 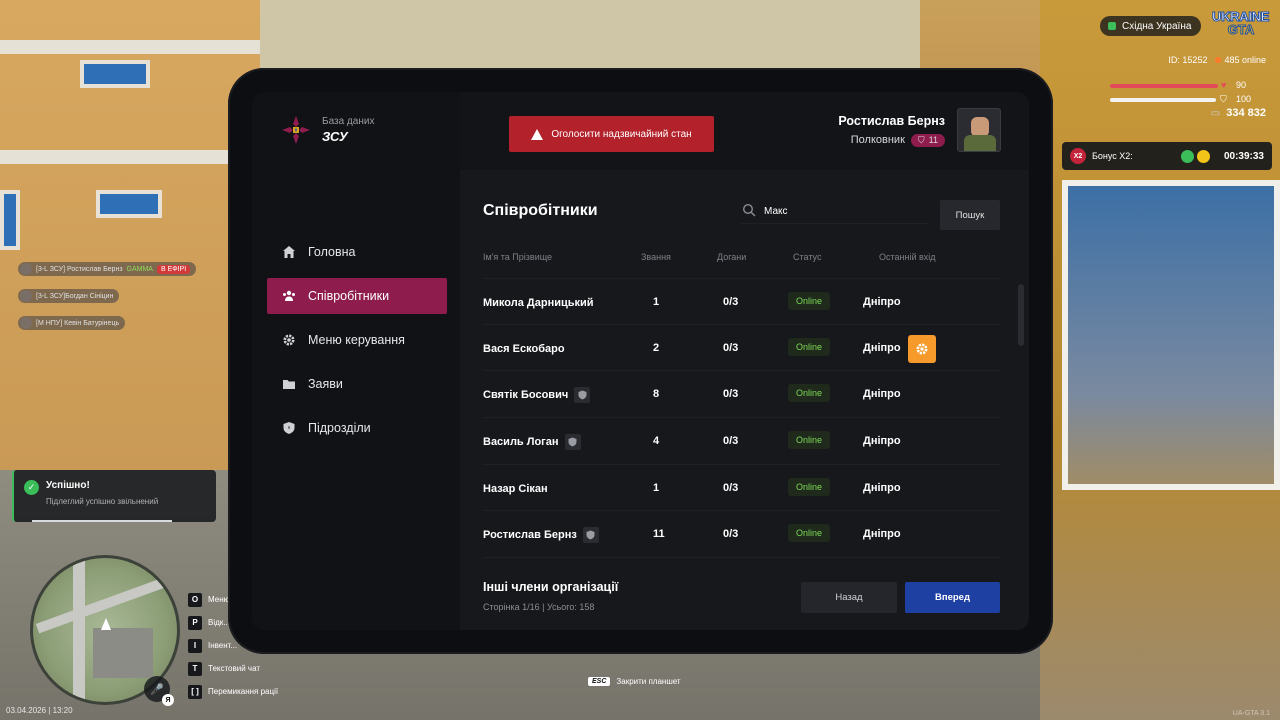 What do you see at coordinates (339, 428) in the screenshot?
I see `sidebar-item-label: Підрозділи` at bounding box center [339, 428].